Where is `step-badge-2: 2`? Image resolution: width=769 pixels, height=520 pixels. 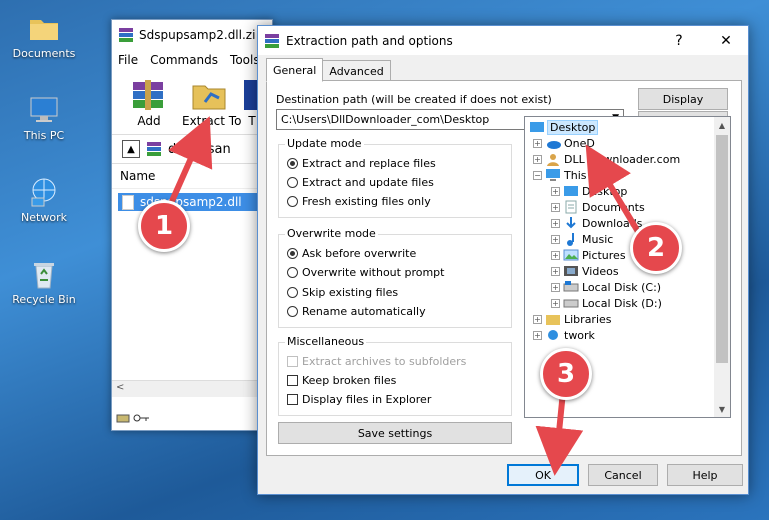 step-badge-2: 2 is located at coordinates (656, 248).